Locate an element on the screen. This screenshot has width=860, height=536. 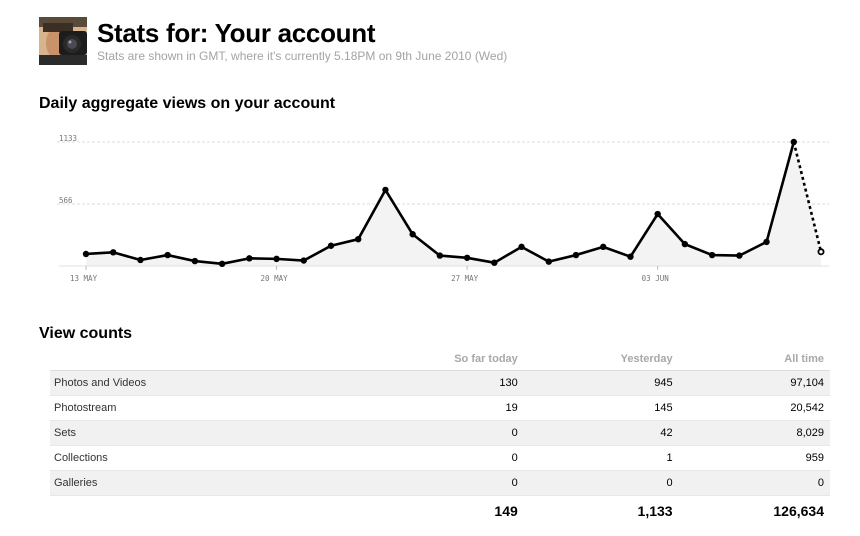
cell-all-time: 97,104 is located at coordinates (754, 383).